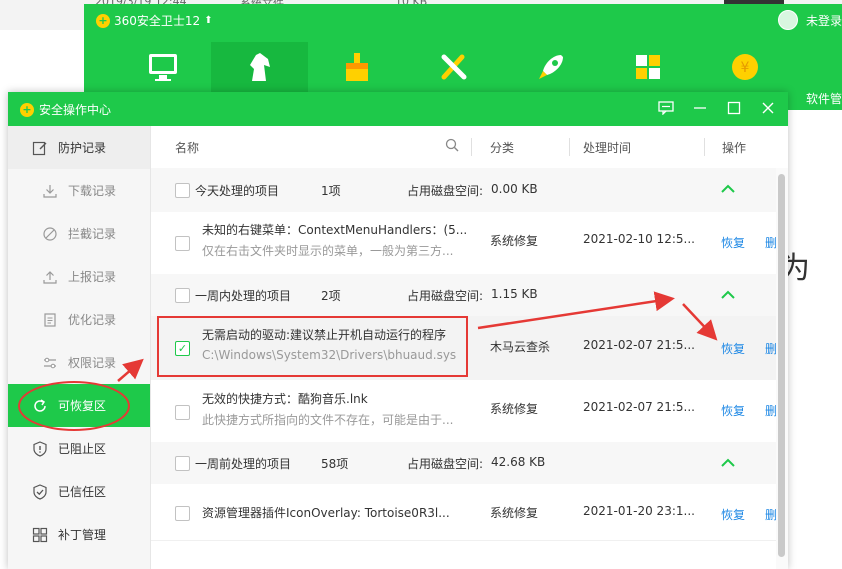 This screenshot has width=842, height=569. Describe the element at coordinates (417, 336) in the screenshot. I see `annotation-arrows` at that location.